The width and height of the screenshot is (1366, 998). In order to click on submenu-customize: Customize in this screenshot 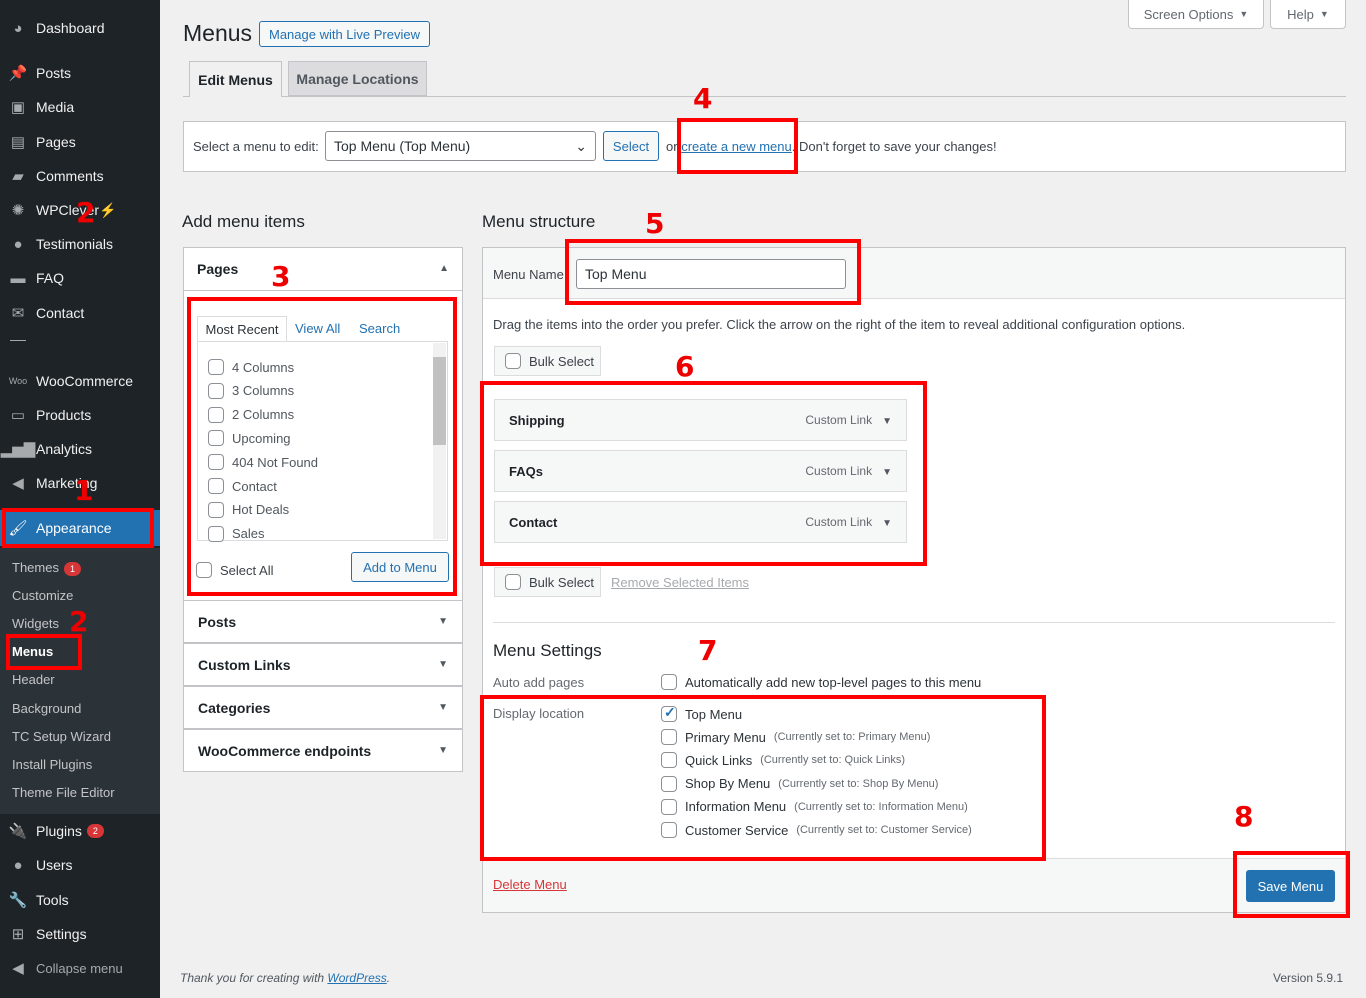, I will do `click(42, 595)`.